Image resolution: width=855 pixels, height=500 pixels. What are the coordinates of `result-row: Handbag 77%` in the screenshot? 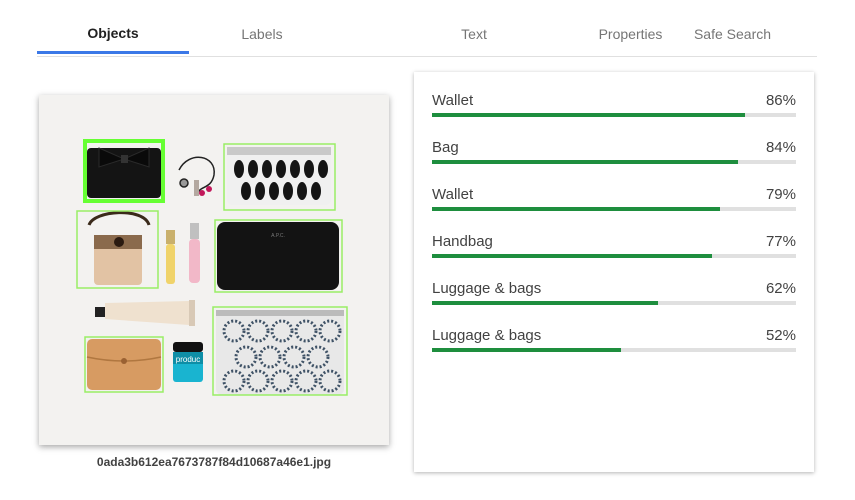 It's located at (614, 235).